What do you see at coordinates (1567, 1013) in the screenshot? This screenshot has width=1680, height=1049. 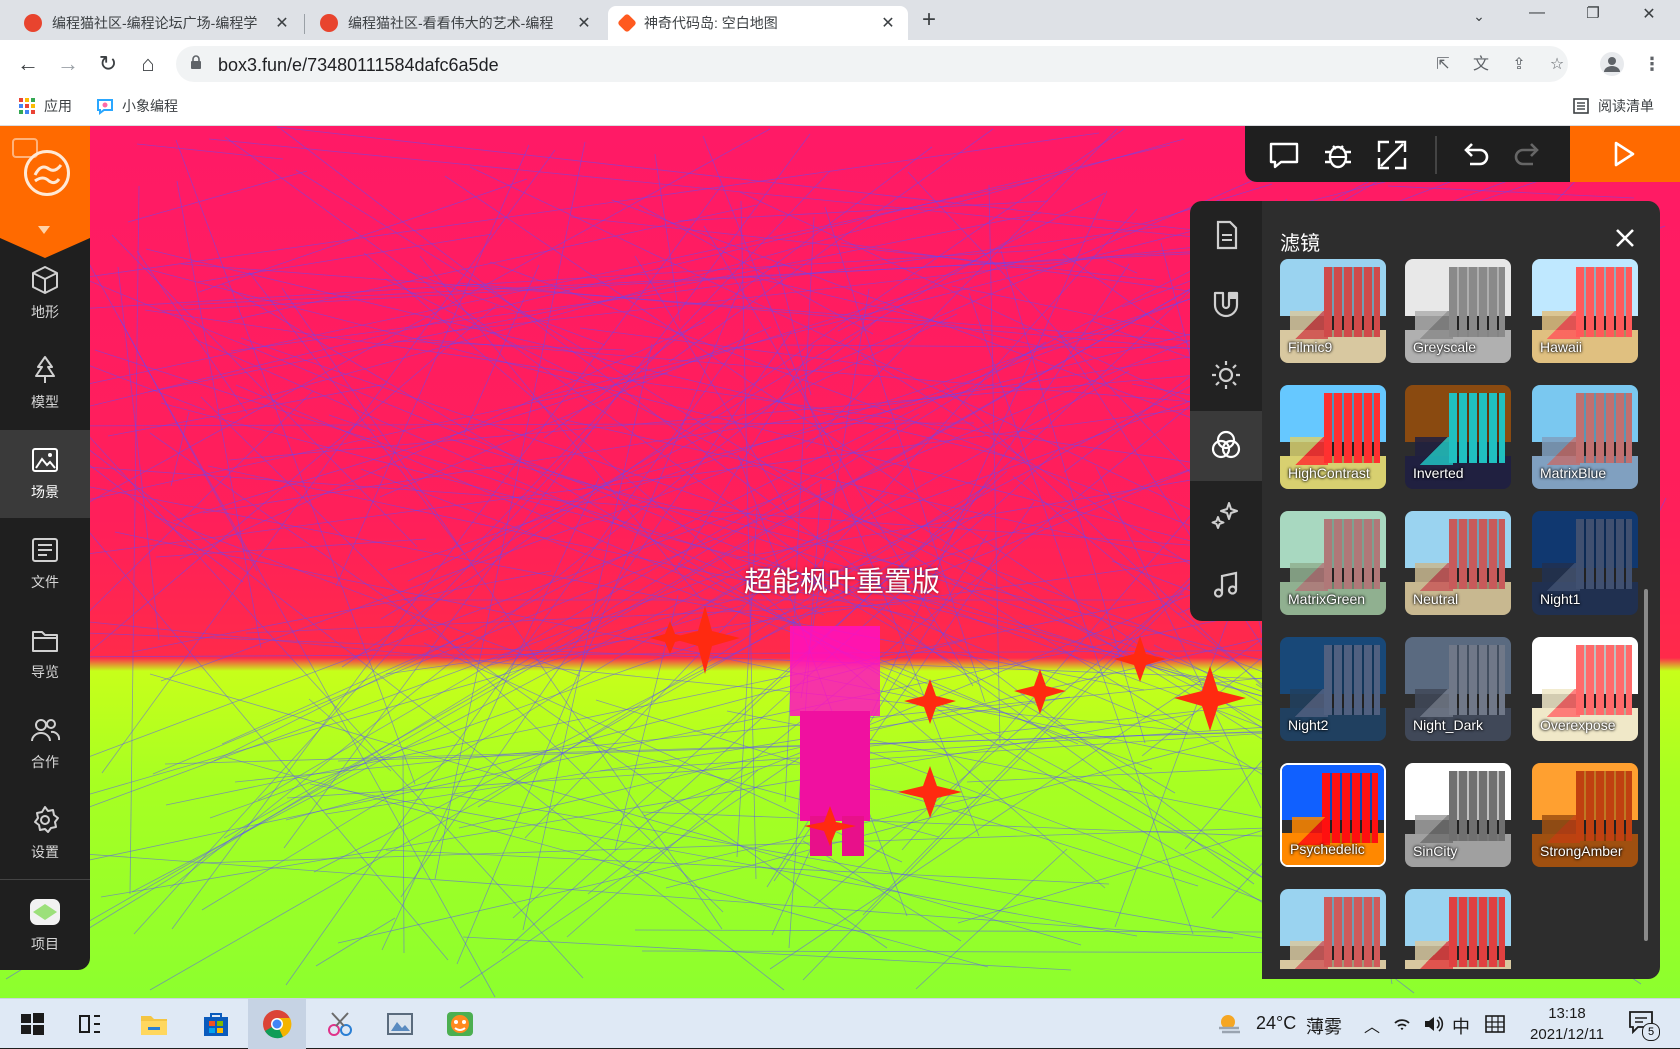 I see `clock-time: 13:18` at bounding box center [1567, 1013].